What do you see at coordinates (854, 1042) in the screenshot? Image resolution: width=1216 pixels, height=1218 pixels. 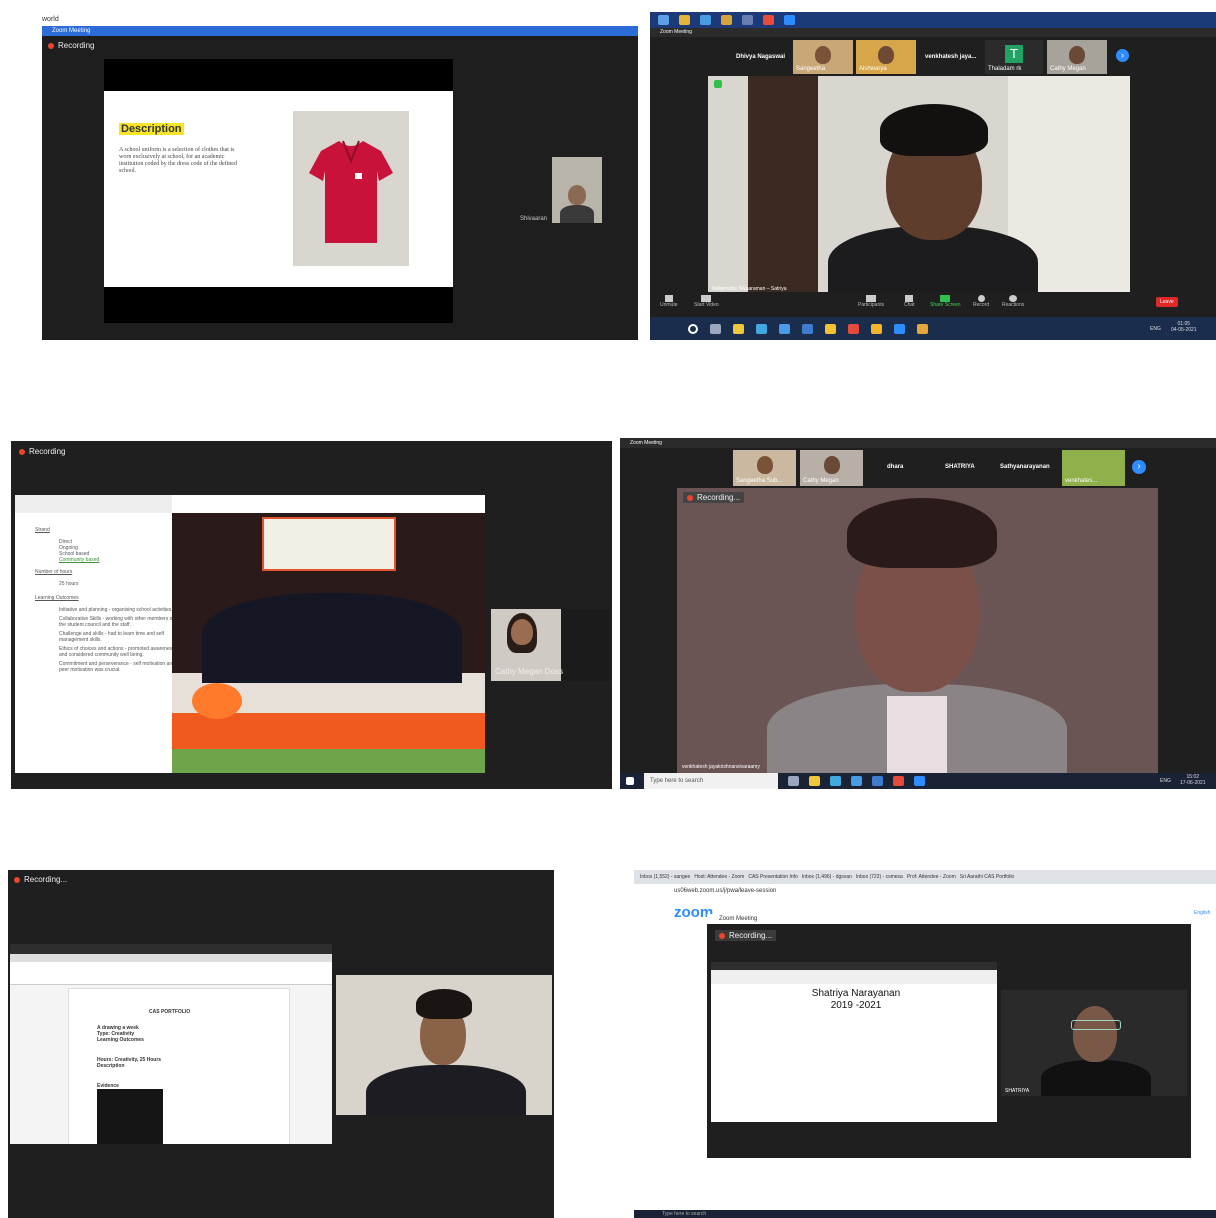 I see `shared-google-doc: Shatriya Narayanan 2019 -2021` at bounding box center [854, 1042].